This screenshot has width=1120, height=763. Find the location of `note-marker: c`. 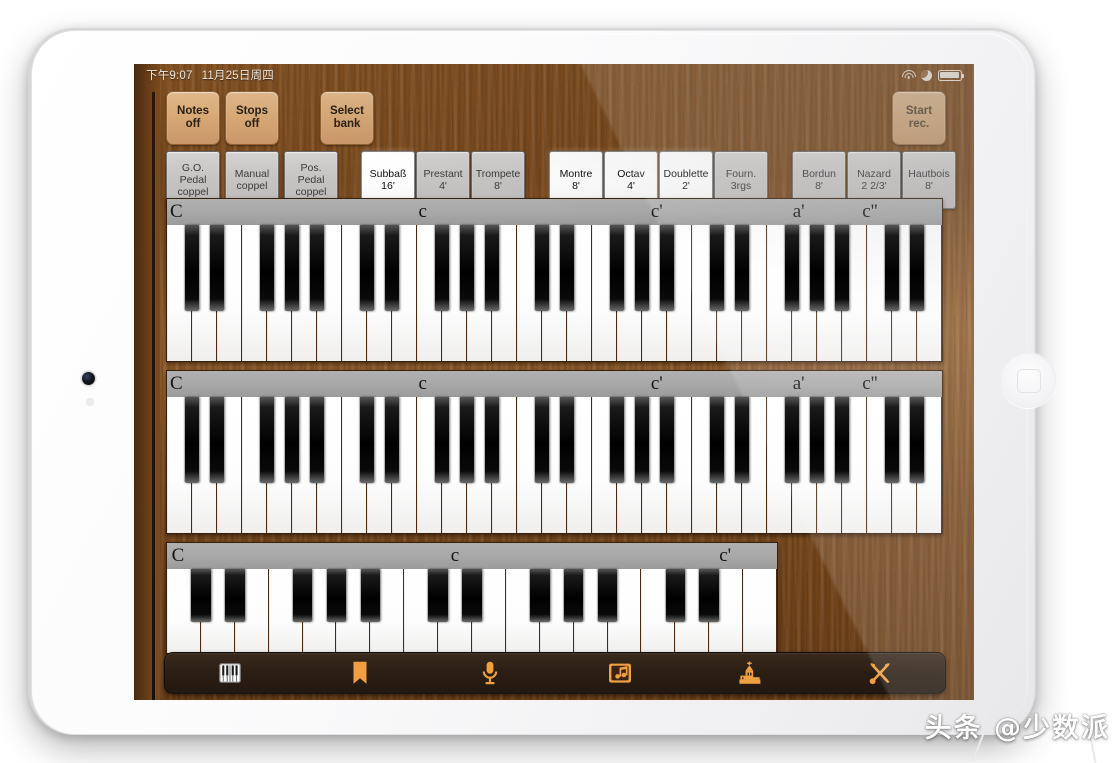

note-marker: c is located at coordinates (455, 555).